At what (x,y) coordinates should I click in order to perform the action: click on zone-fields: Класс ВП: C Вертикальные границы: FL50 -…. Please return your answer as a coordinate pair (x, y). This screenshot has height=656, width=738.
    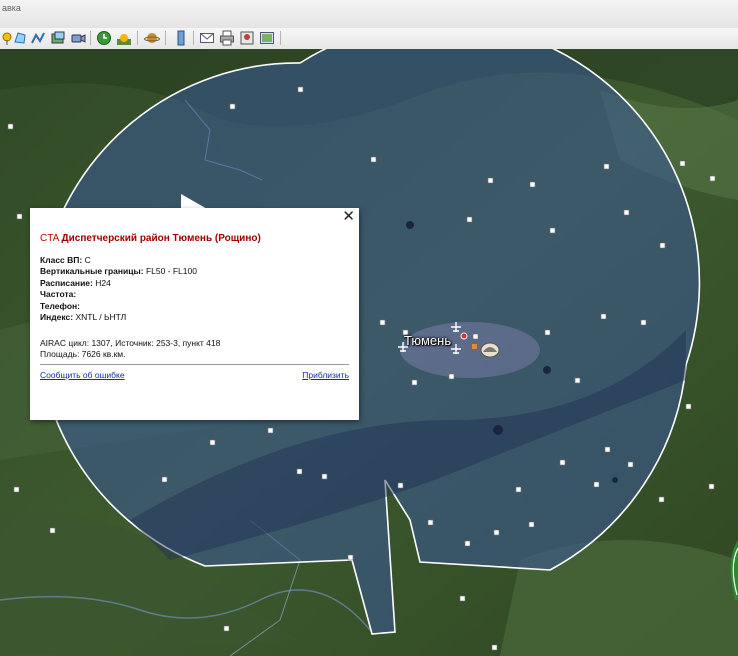
    Looking at the image, I should click on (118, 289).